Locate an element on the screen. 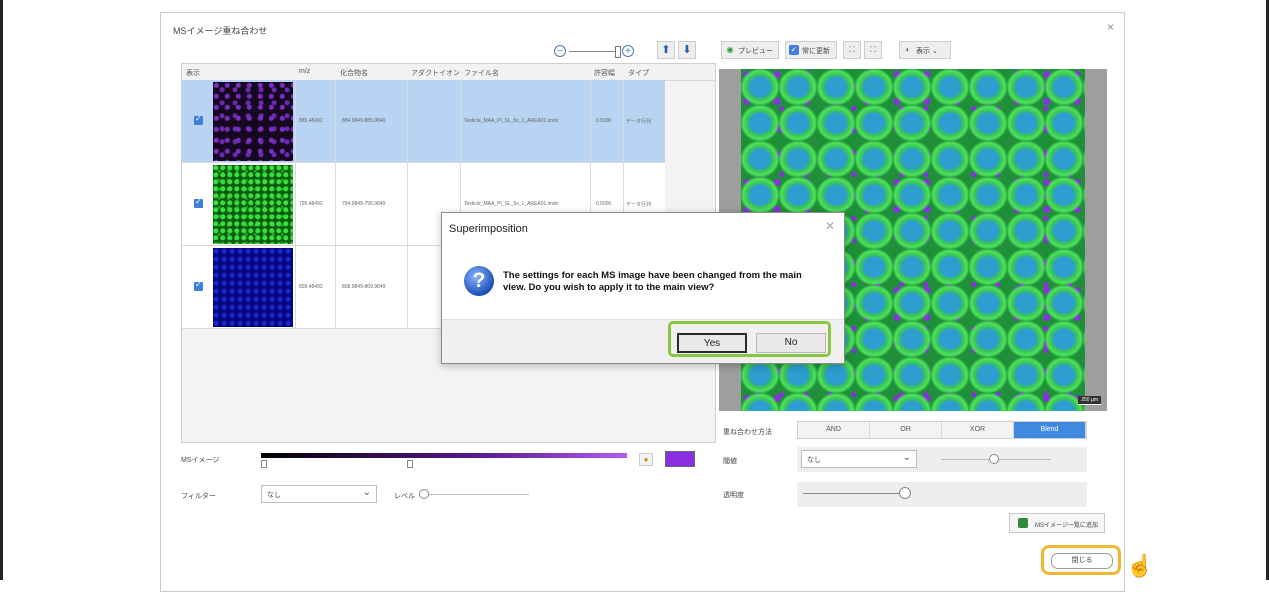 The height and width of the screenshot is (592, 1269). hand-cursor-icon: ☝ is located at coordinates (1140, 565).